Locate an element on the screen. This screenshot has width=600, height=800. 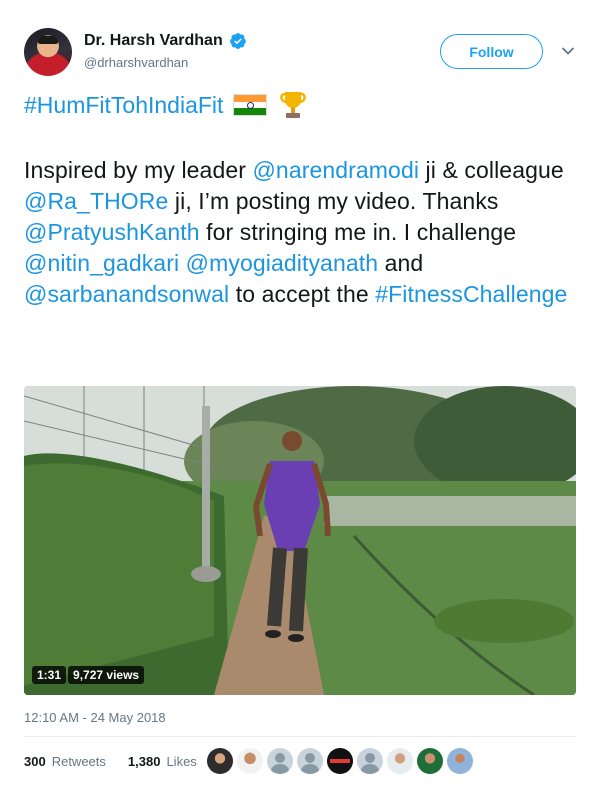
retweets-count: 300 is located at coordinates (35, 761).